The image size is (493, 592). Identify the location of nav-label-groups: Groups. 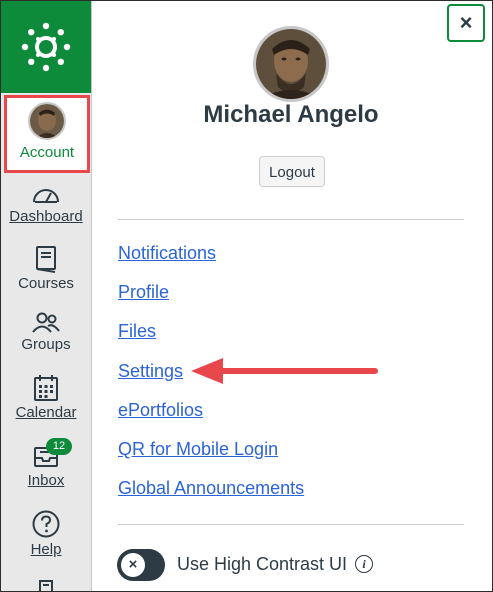
(46, 344).